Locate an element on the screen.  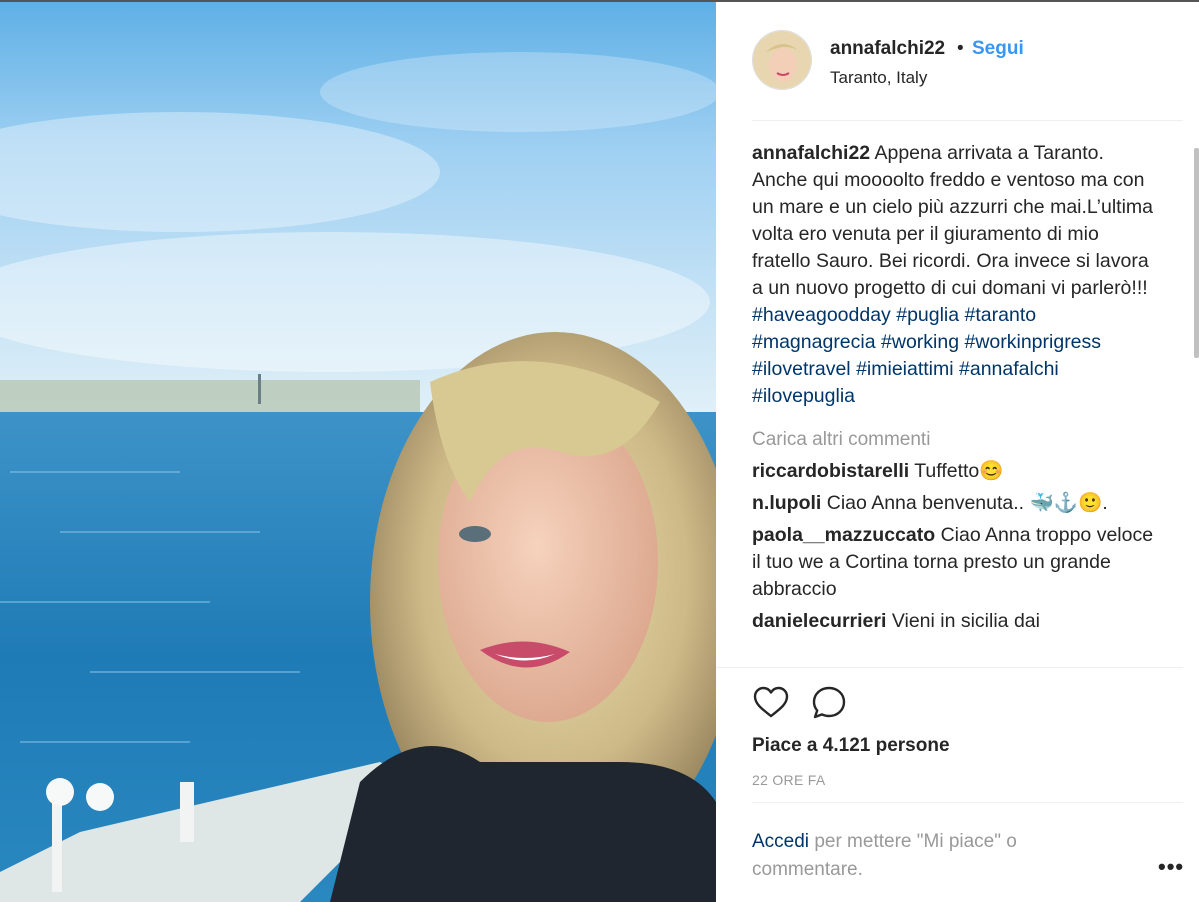
hashtag-link: #puglia is located at coordinates (927, 315).